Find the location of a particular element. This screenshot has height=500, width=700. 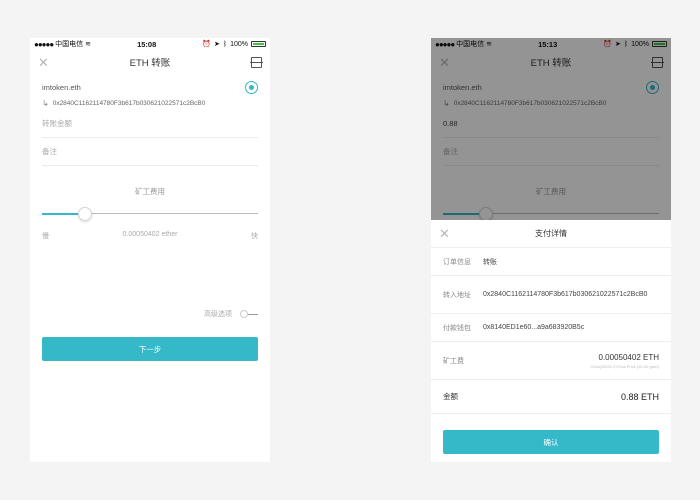

wifi-icon: ≋ is located at coordinates (88, 44).